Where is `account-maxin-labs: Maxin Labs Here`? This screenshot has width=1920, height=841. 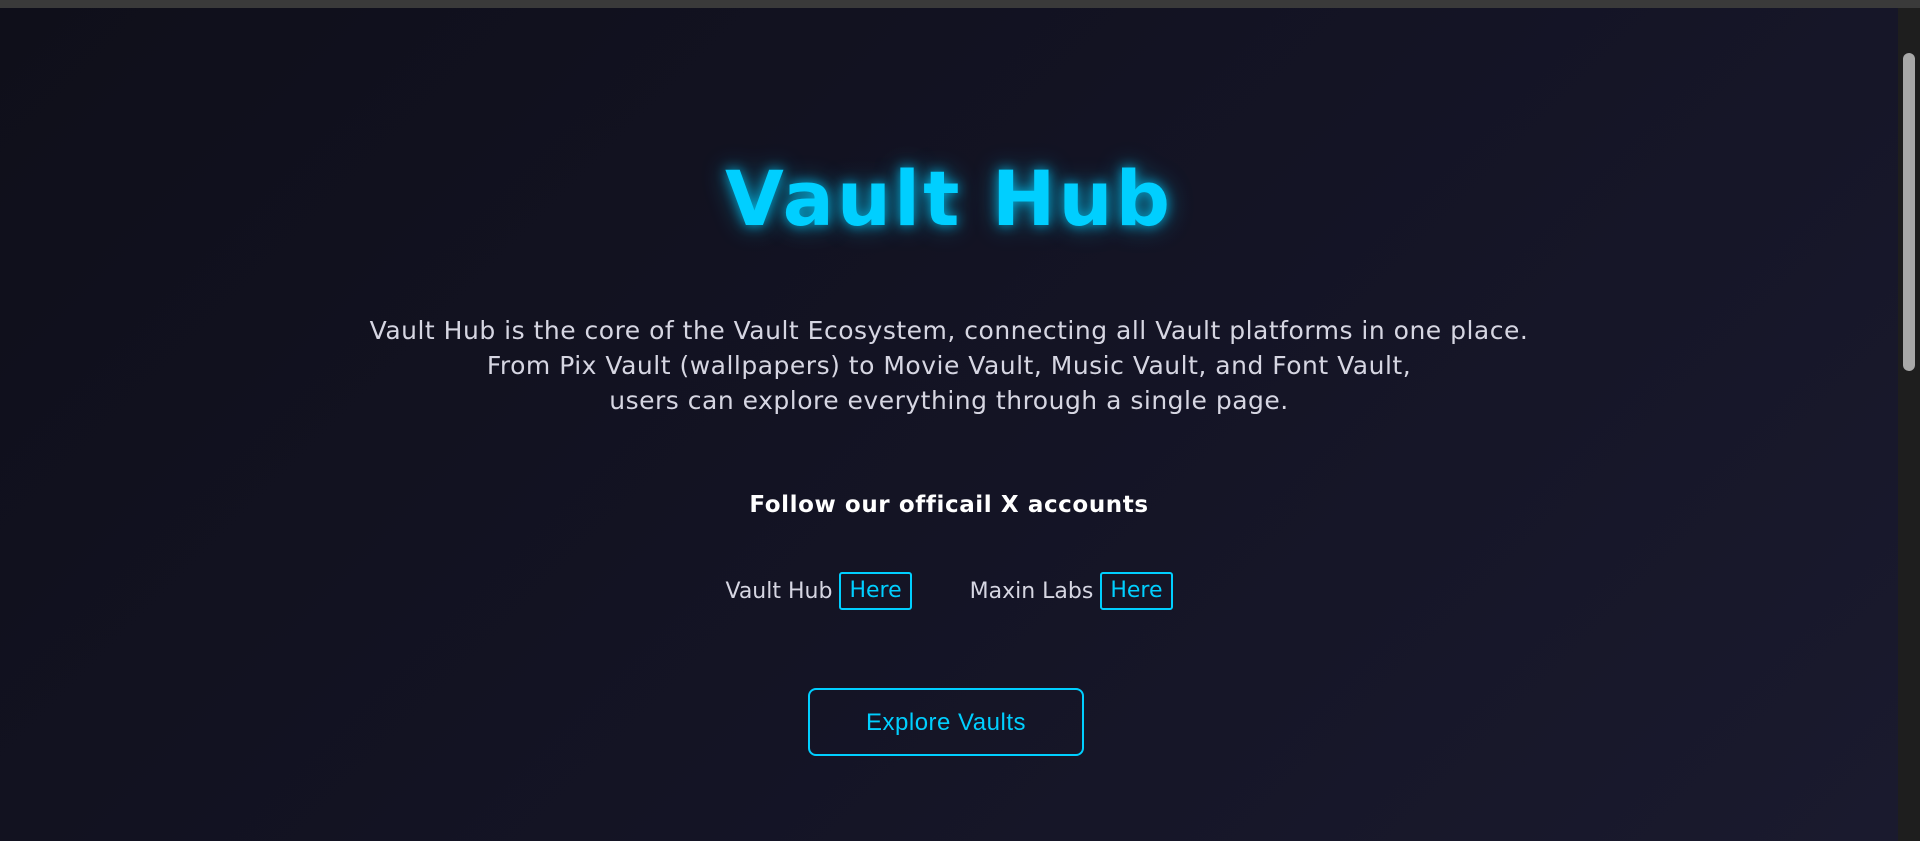
account-maxin-labs: Maxin Labs Here is located at coordinates (1071, 591).